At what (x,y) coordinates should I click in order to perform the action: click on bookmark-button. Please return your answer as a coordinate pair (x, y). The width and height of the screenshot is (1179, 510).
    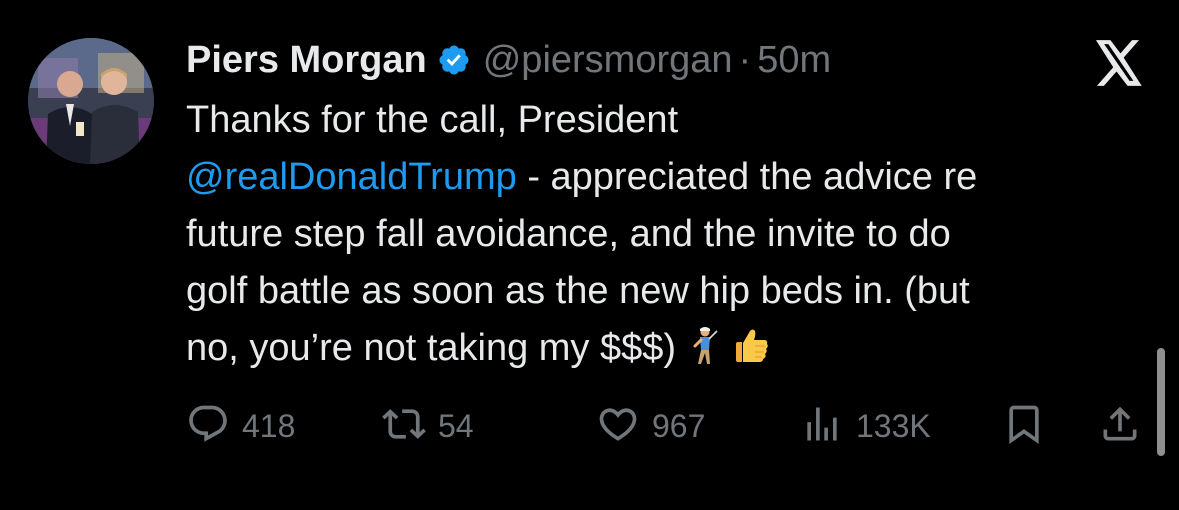
    Looking at the image, I should click on (1024, 426).